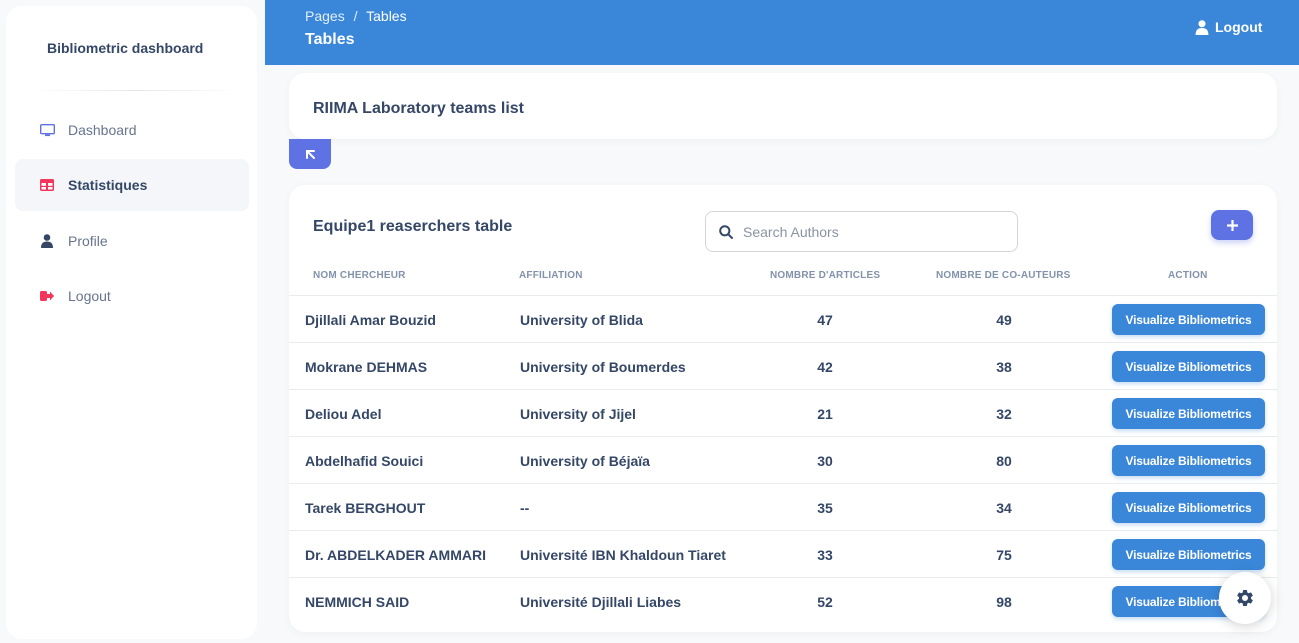  What do you see at coordinates (1004, 461) in the screenshot?
I see `coauthor-count: 80` at bounding box center [1004, 461].